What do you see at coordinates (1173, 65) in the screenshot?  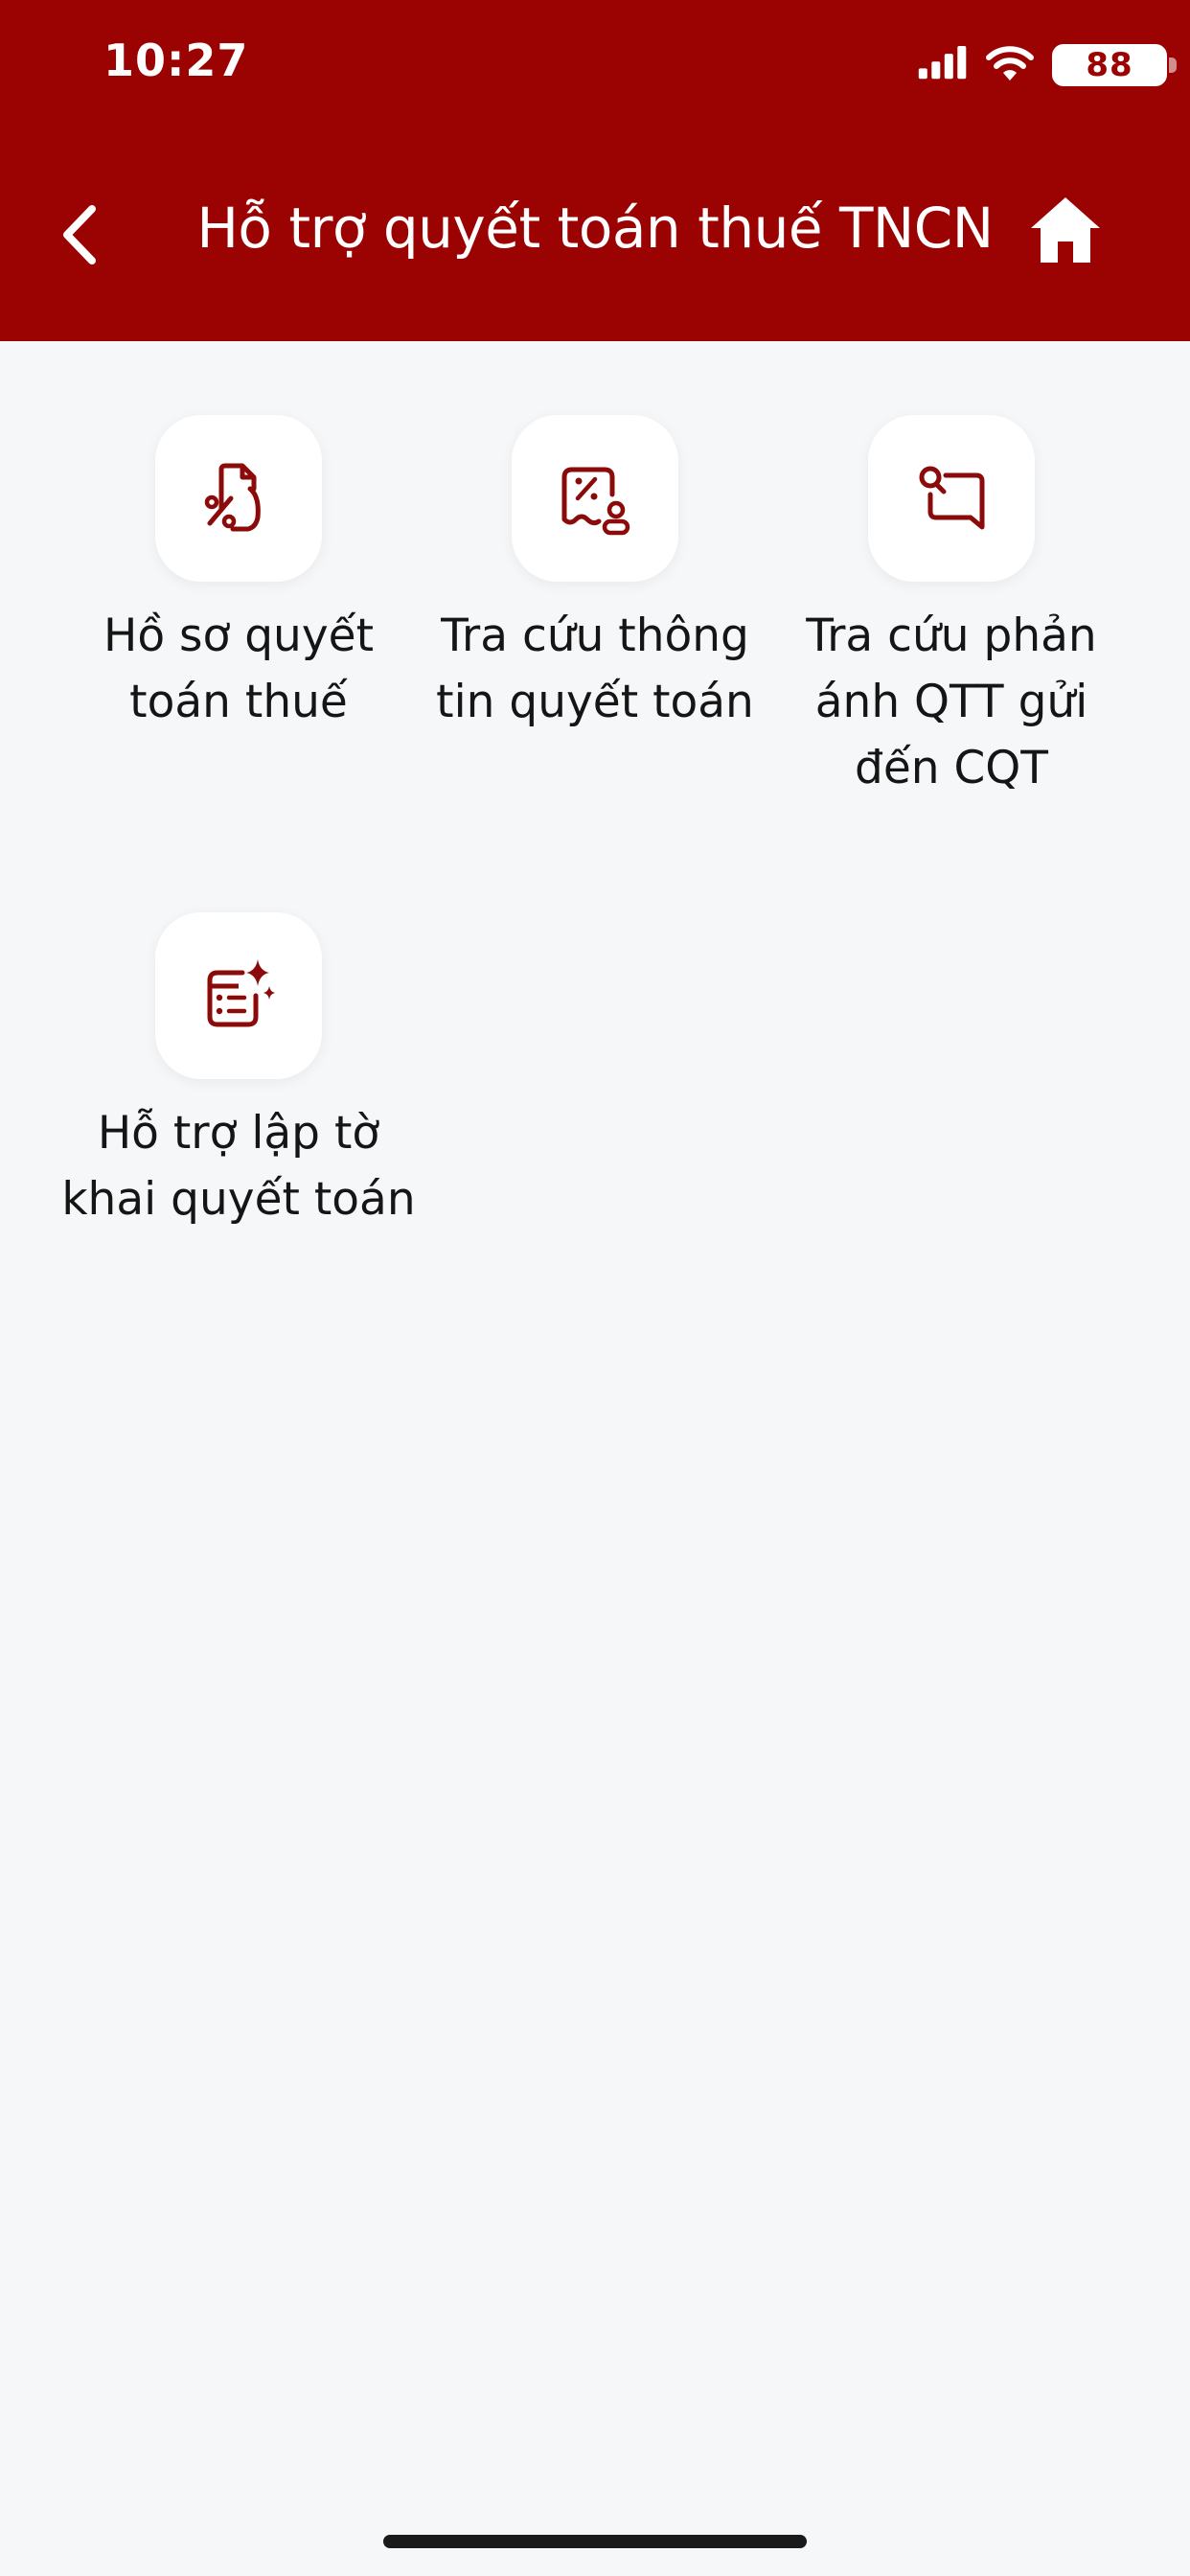 I see `battery-cap` at bounding box center [1173, 65].